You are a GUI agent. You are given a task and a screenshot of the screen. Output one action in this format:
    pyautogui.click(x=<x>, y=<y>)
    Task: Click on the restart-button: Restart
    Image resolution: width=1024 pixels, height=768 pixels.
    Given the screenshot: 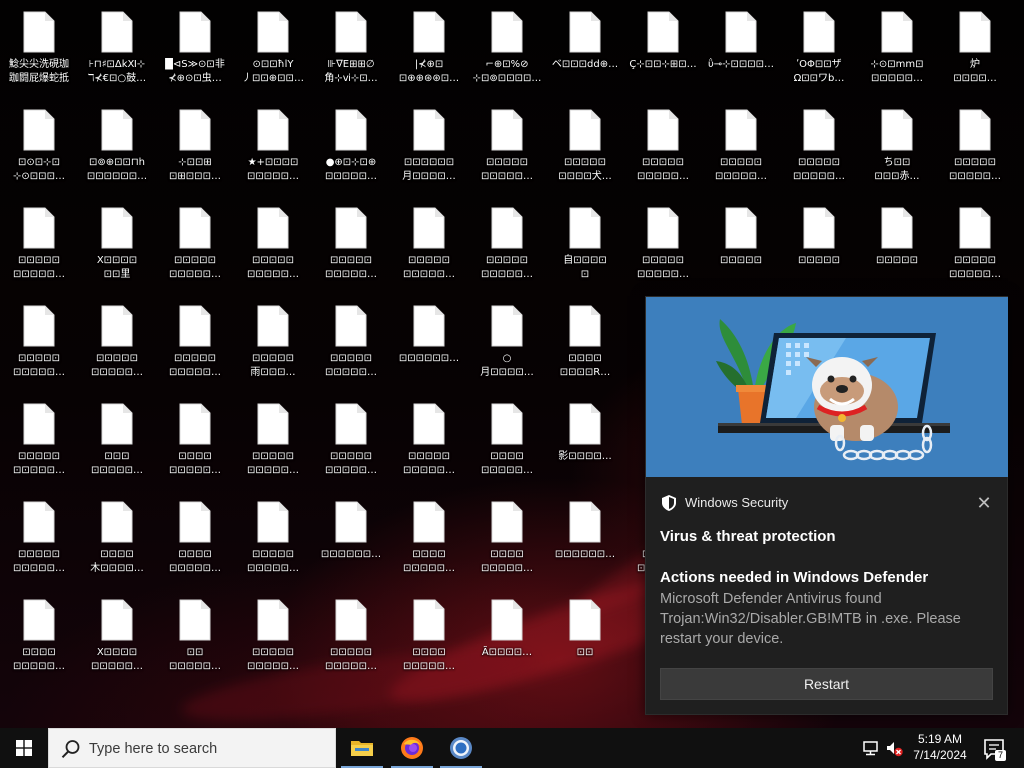 What is the action you would take?
    pyautogui.click(x=826, y=684)
    